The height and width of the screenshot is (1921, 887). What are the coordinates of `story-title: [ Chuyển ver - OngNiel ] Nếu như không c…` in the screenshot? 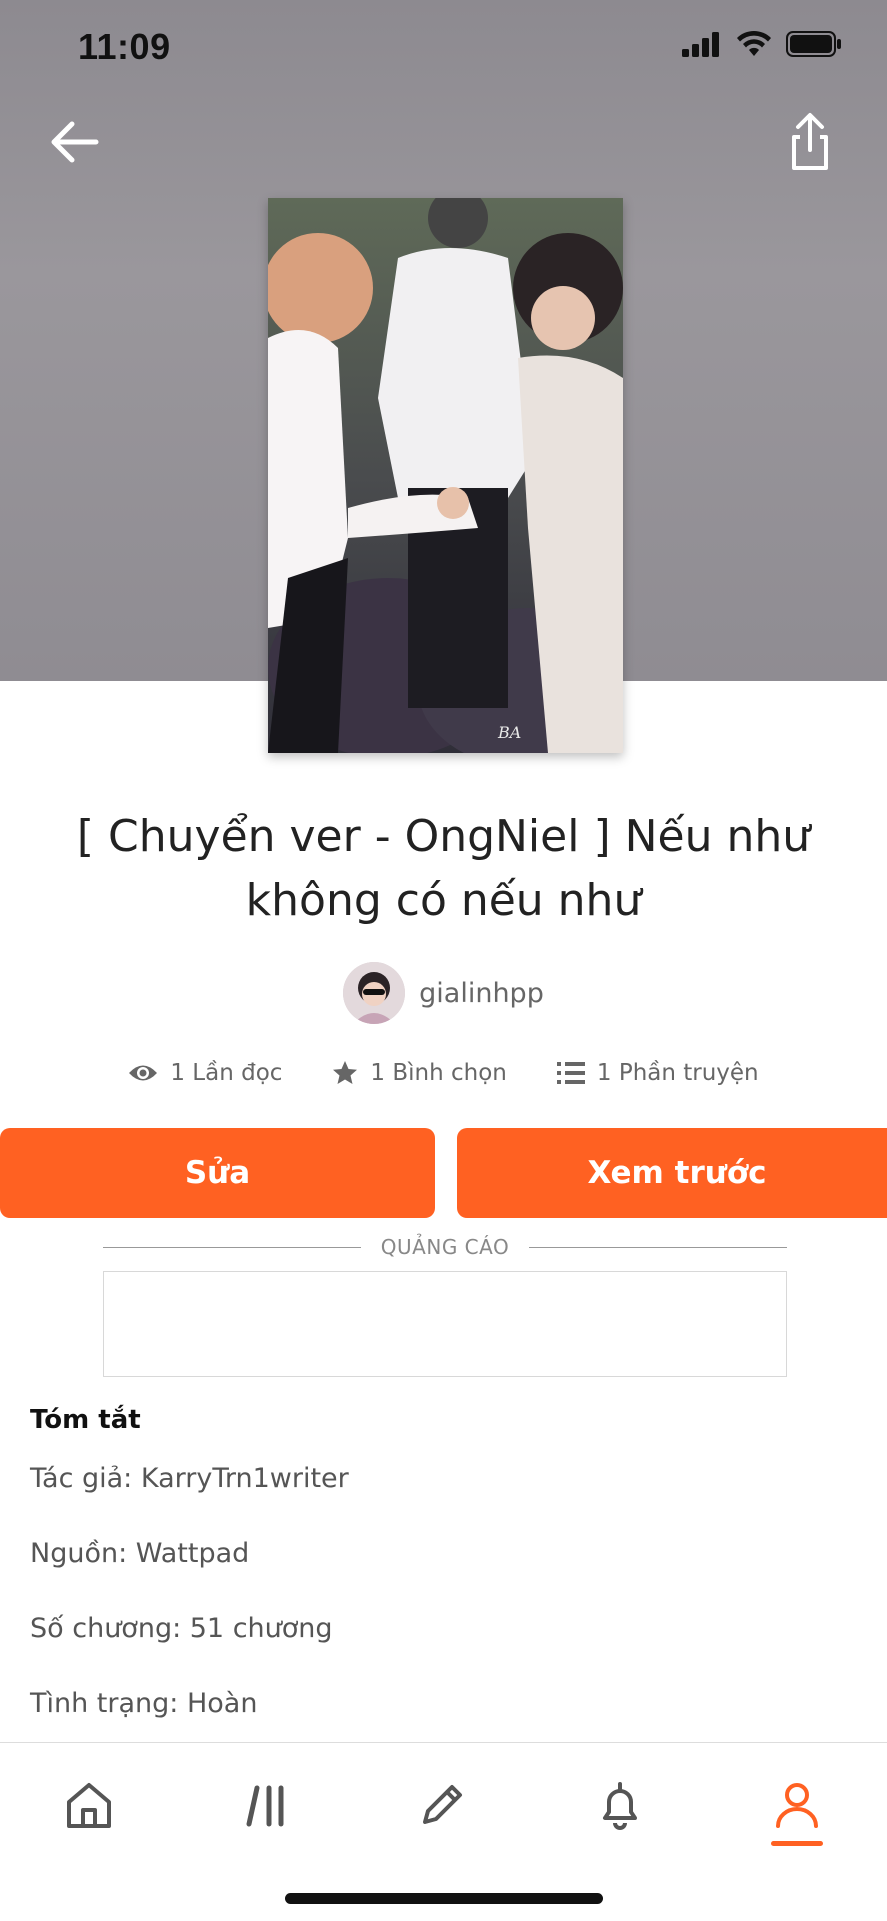 It's located at (443, 868).